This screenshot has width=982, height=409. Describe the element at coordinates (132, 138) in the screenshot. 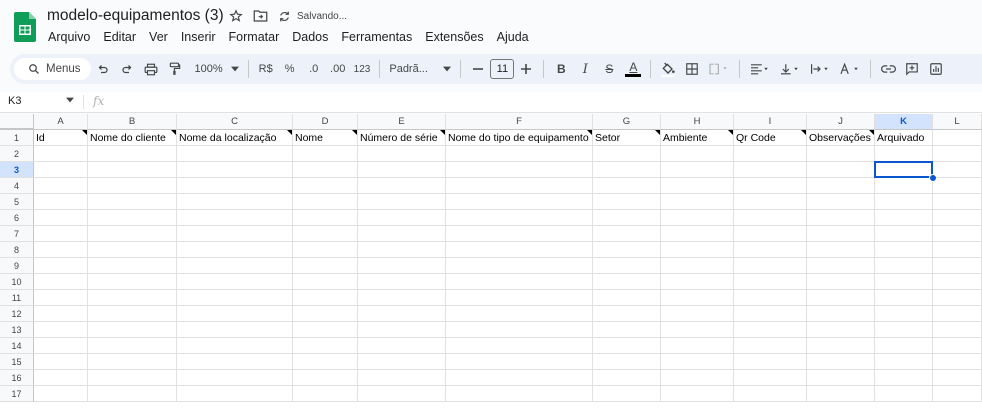

I see `cell-b1: Nome do cliente` at that location.